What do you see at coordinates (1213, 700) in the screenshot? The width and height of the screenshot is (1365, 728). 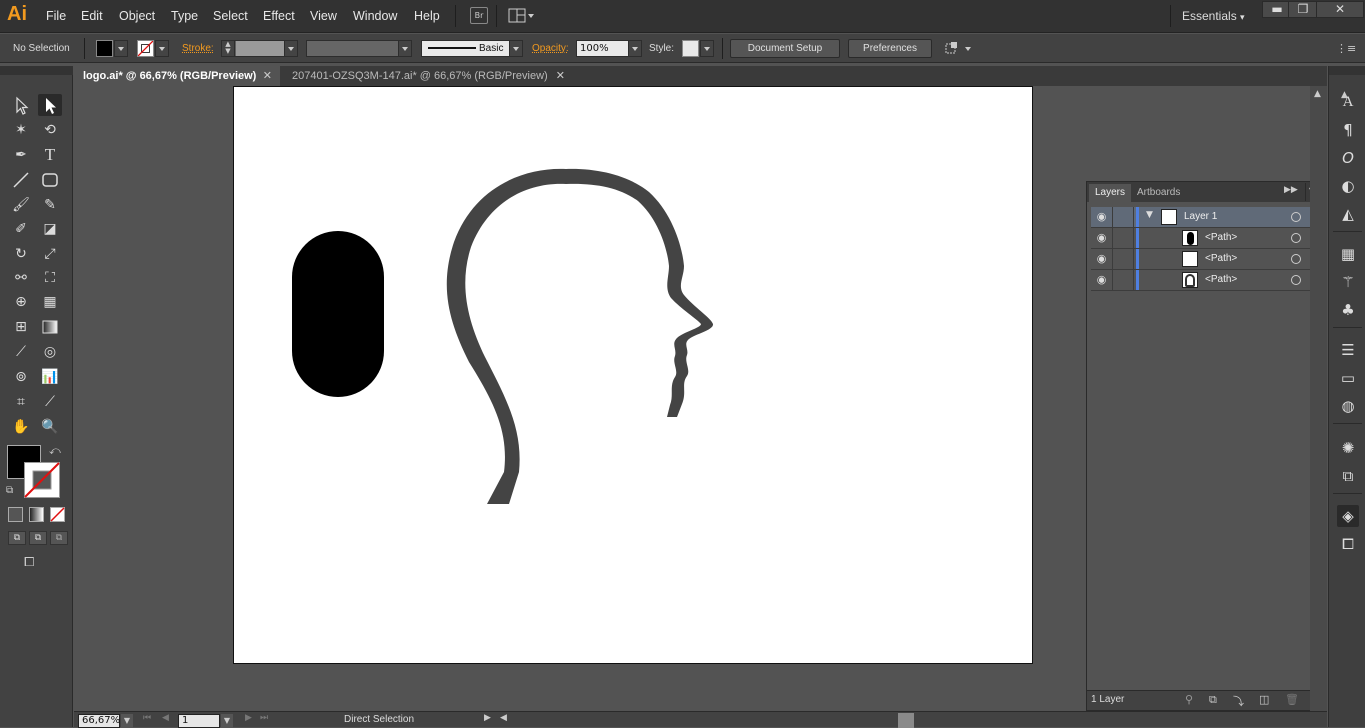 I see `clipping-mask-icon: ⧉` at bounding box center [1213, 700].